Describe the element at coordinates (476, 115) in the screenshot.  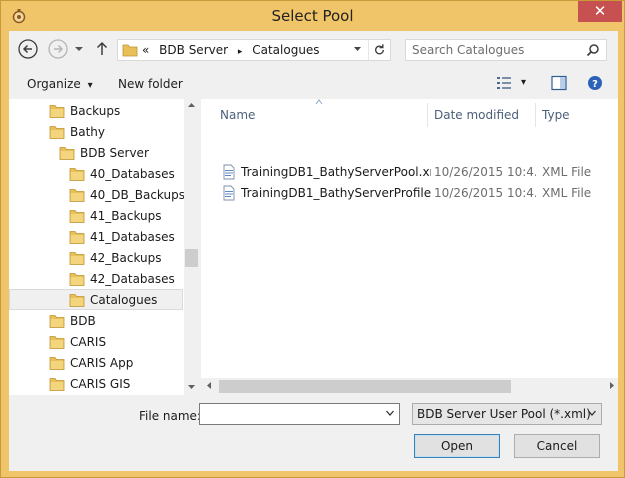
I see `column-header-date: Date modified` at that location.